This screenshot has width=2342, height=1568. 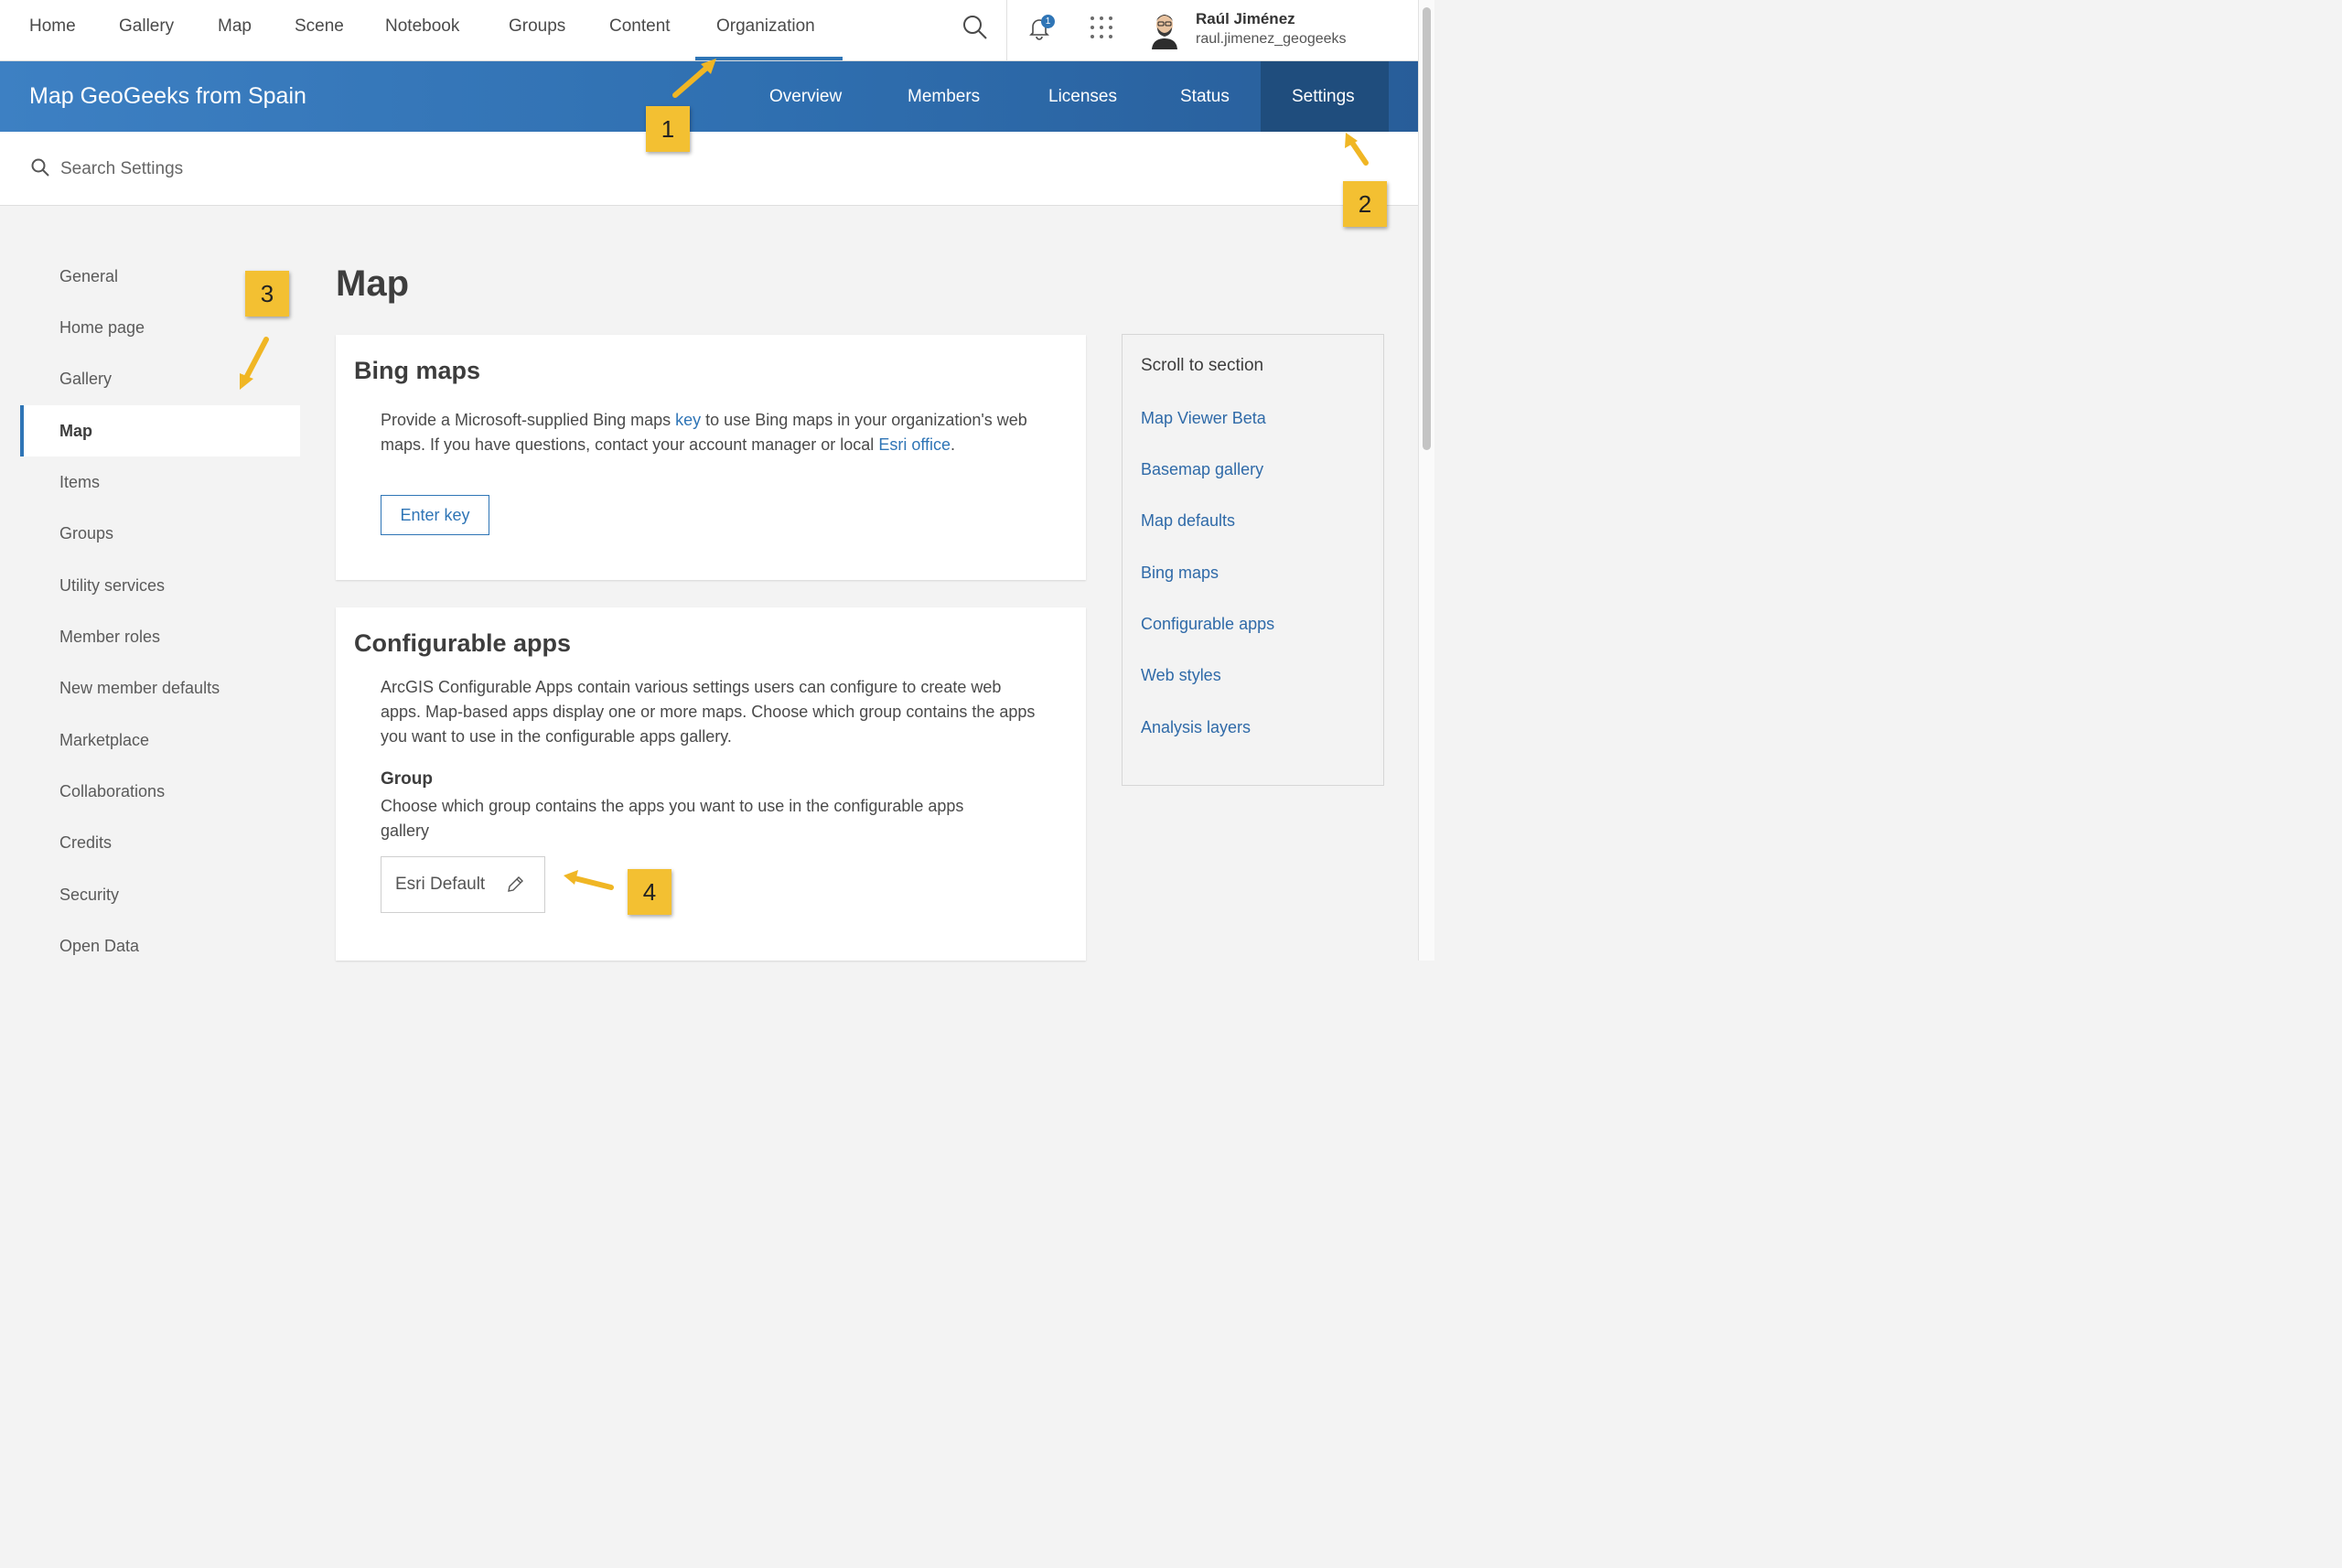 I want to click on annotation-badge-1: 1, so click(x=668, y=129).